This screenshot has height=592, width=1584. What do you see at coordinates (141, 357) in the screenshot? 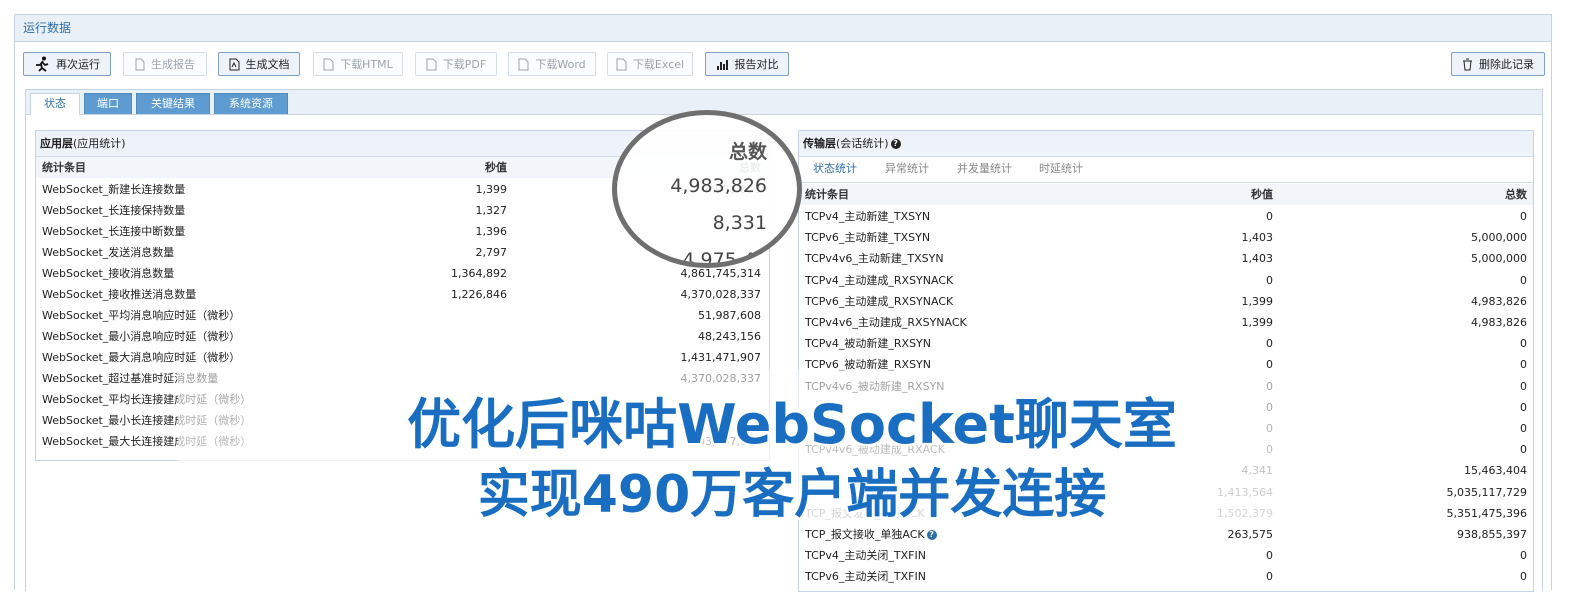
I see `row-name: WebSocket_最大消息响应时延（微秒）` at bounding box center [141, 357].